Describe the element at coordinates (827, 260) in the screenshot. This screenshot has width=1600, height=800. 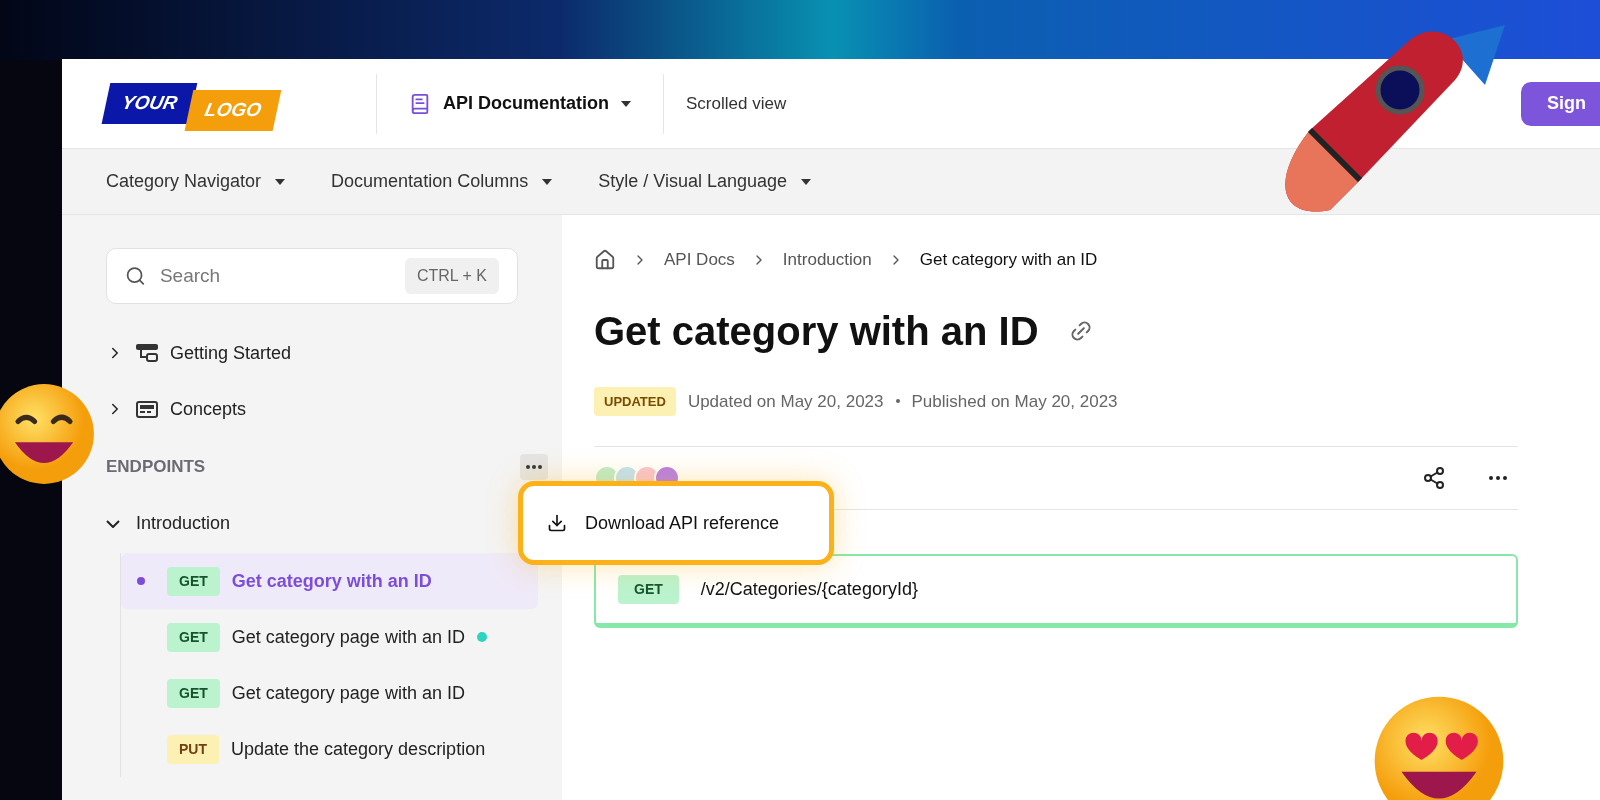
I see `breadcrumb: Introduction` at that location.